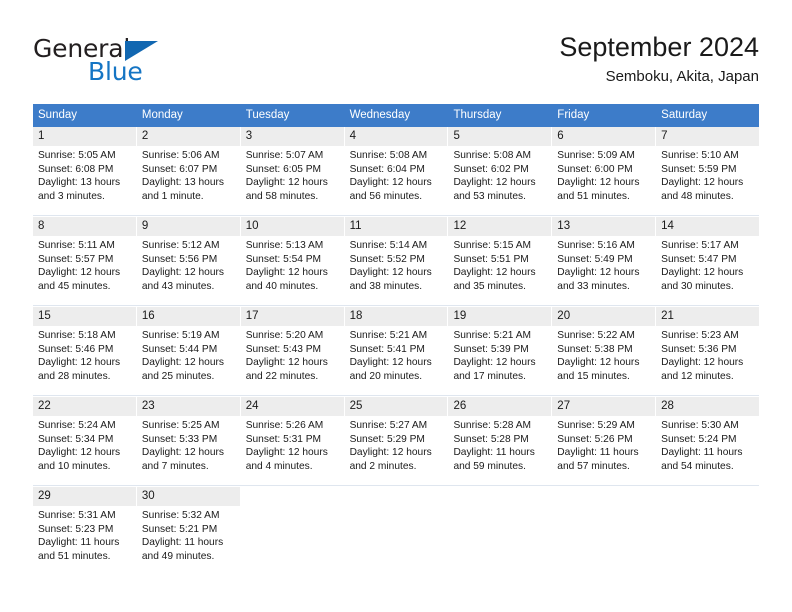 The image size is (792, 612). I want to click on daylight-text-line2: and 51 minutes., so click(593, 196).